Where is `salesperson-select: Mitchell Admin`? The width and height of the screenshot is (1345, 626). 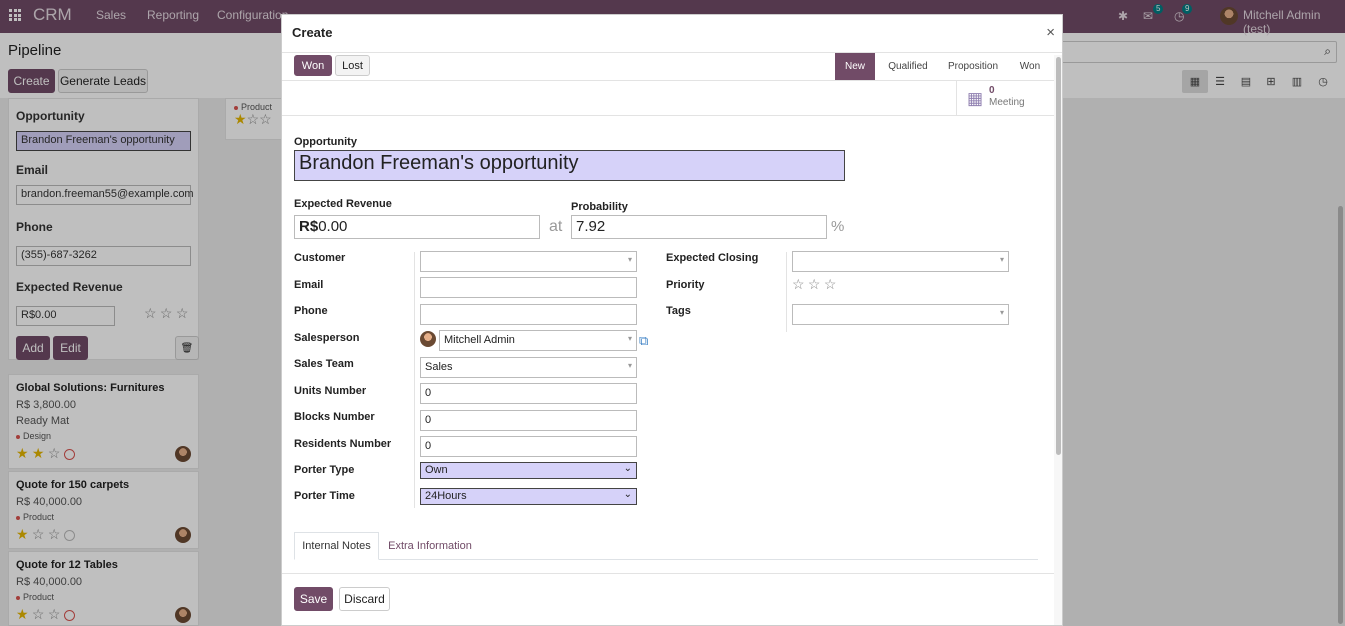 salesperson-select: Mitchell Admin is located at coordinates (538, 340).